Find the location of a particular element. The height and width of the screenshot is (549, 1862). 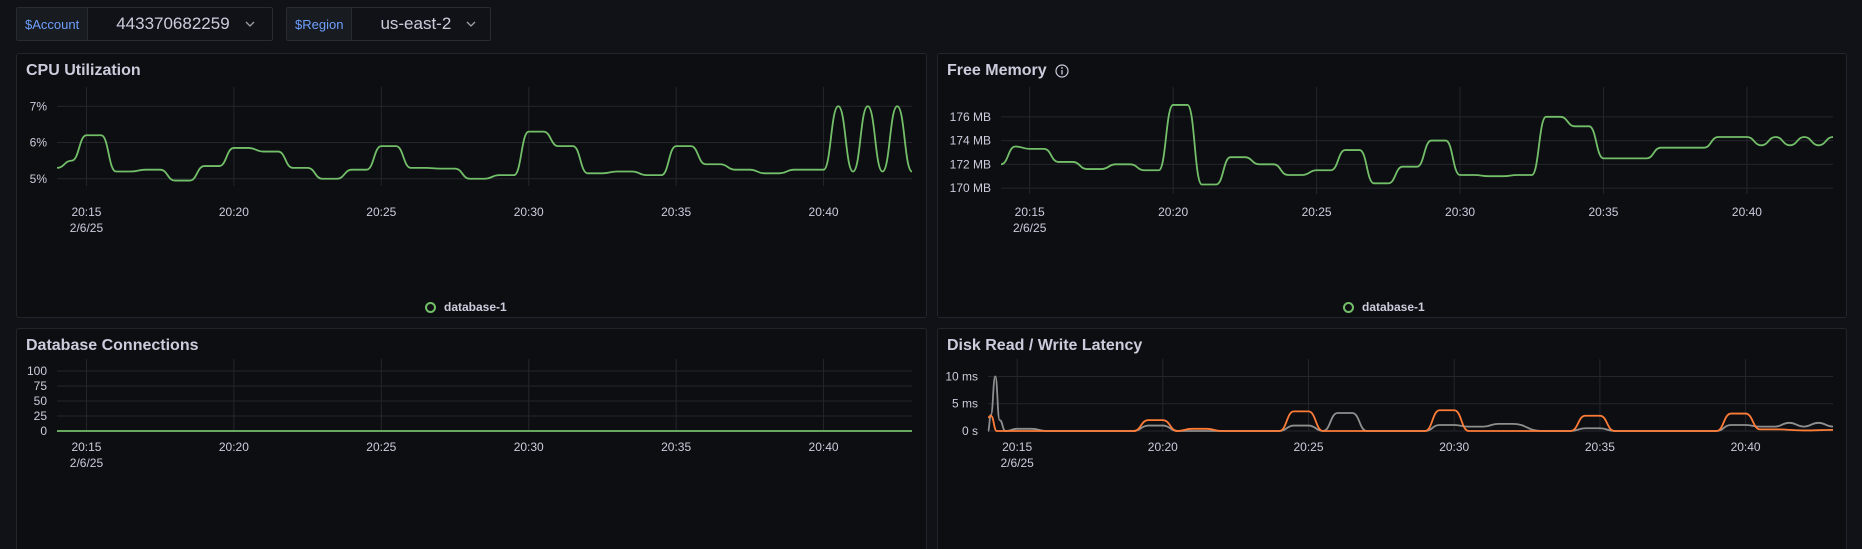

y-tick-label: 176 MB is located at coordinates (970, 117).